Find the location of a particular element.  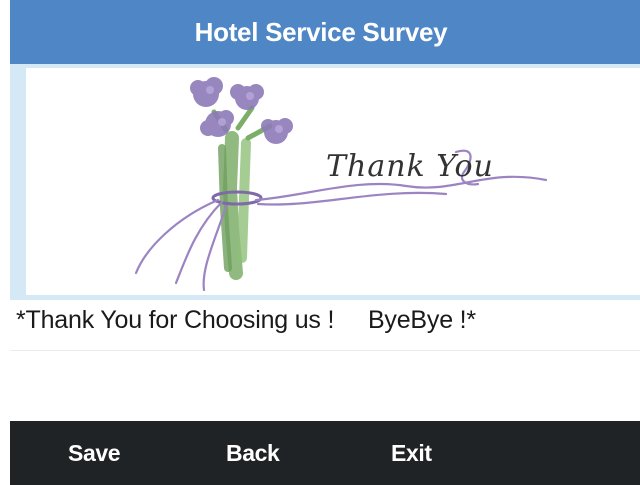

bottom-toolbar: Save Back Exit is located at coordinates (325, 453).